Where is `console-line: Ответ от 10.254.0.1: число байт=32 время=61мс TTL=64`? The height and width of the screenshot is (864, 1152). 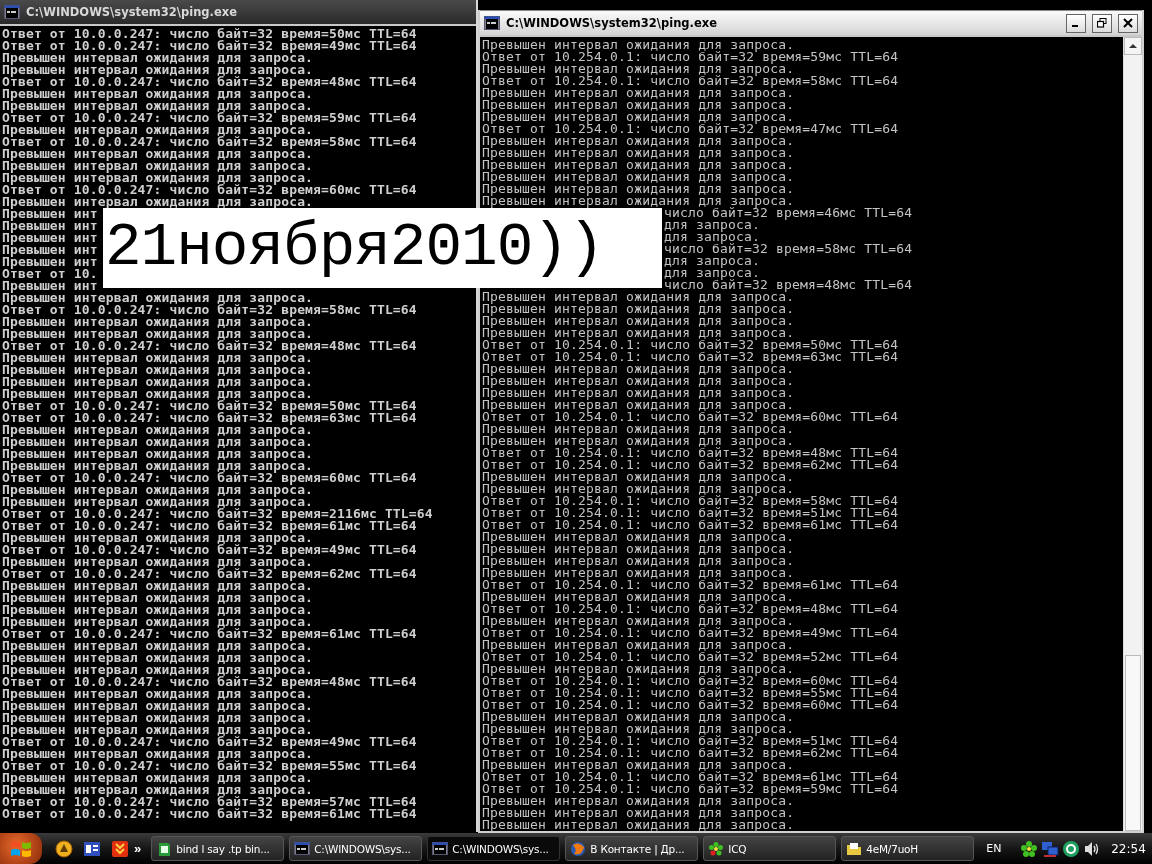 console-line: Ответ от 10.254.0.1: число байт=32 время=61мс TTL=64 is located at coordinates (690, 585).